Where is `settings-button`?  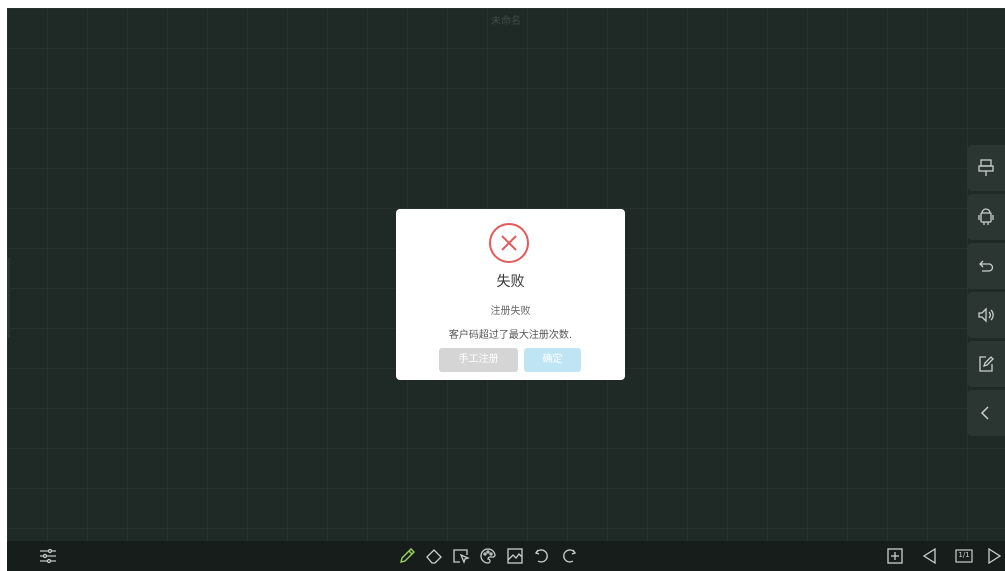
settings-button is located at coordinates (48, 556).